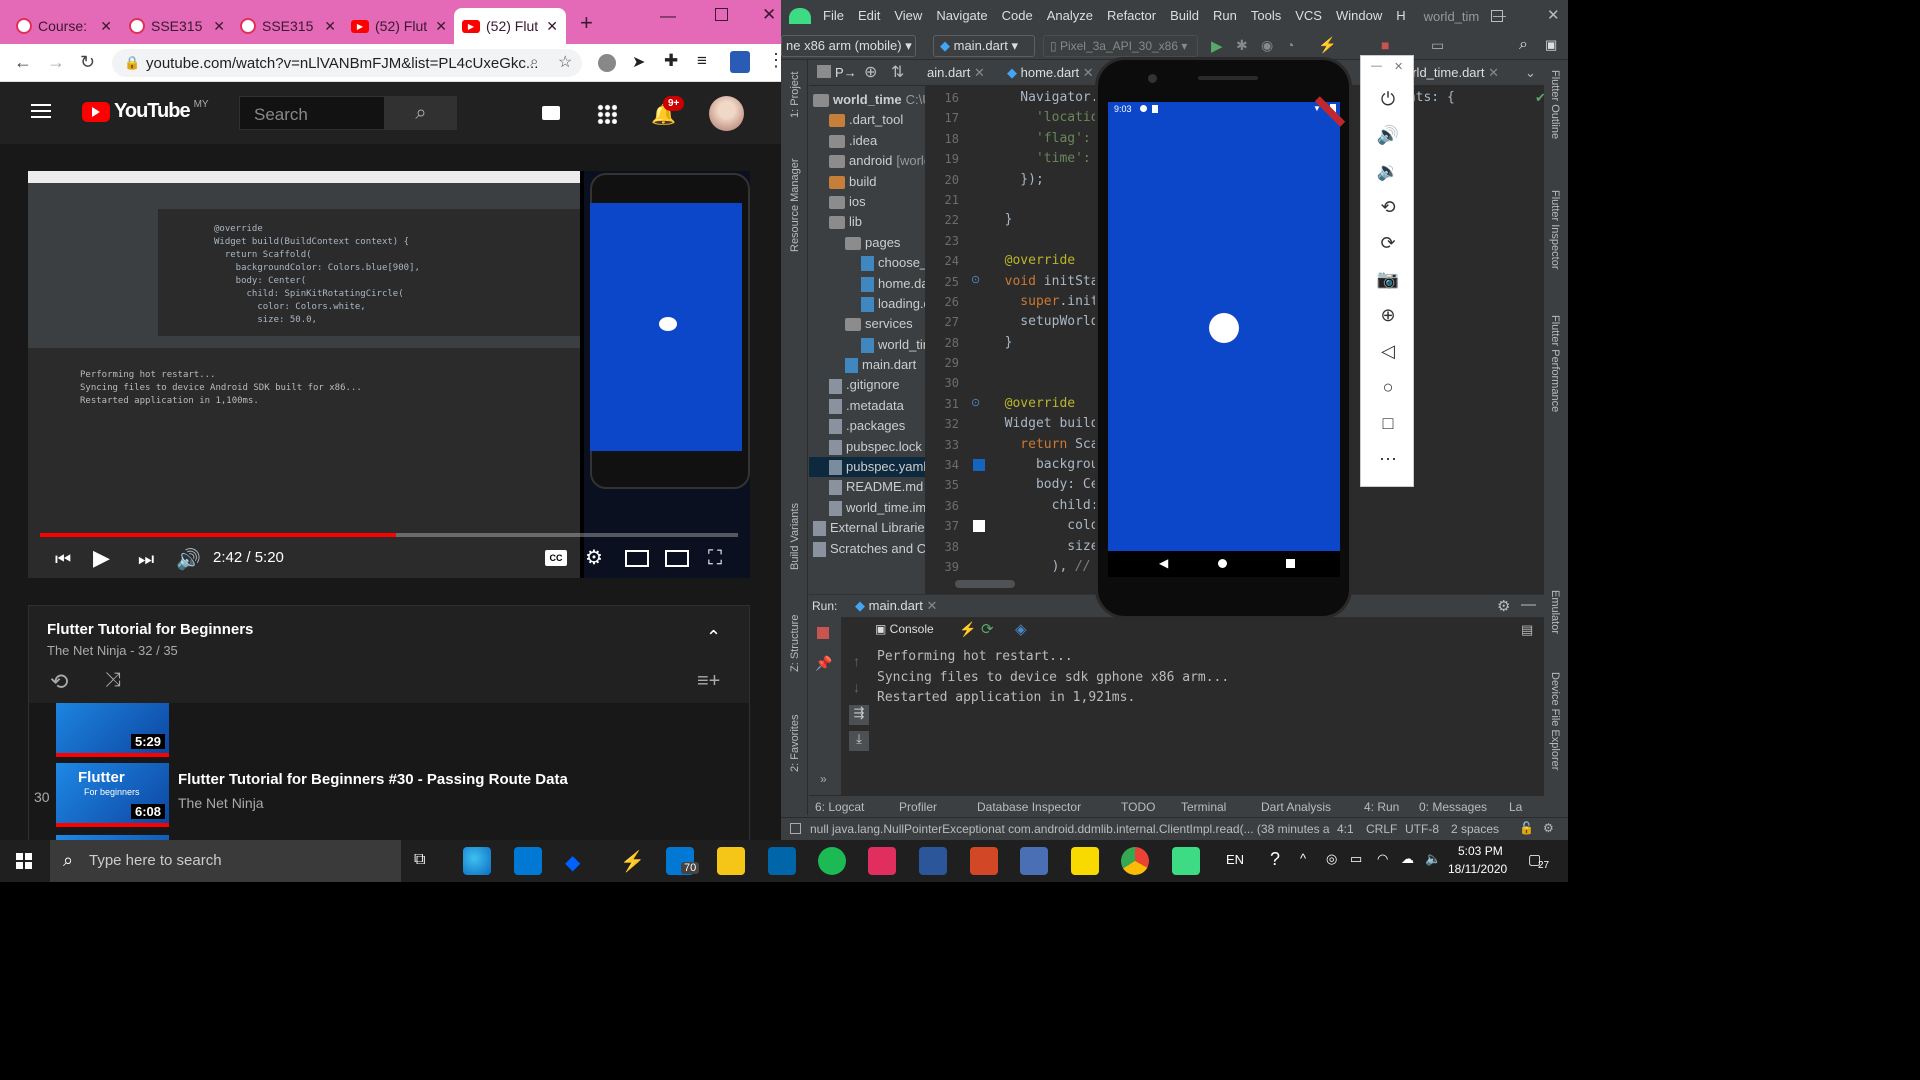 The height and width of the screenshot is (1080, 1920). What do you see at coordinates (1388, 351) in the screenshot?
I see `back-triangle-icon: ◁` at bounding box center [1388, 351].